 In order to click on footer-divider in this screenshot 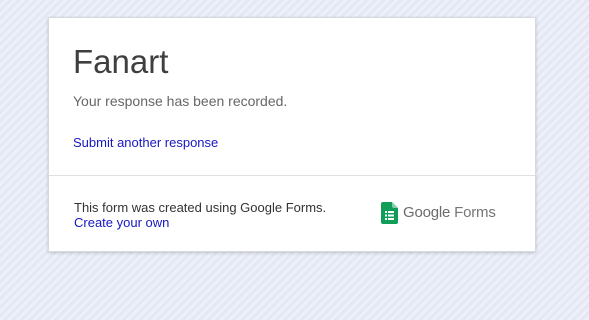, I will do `click(292, 175)`.